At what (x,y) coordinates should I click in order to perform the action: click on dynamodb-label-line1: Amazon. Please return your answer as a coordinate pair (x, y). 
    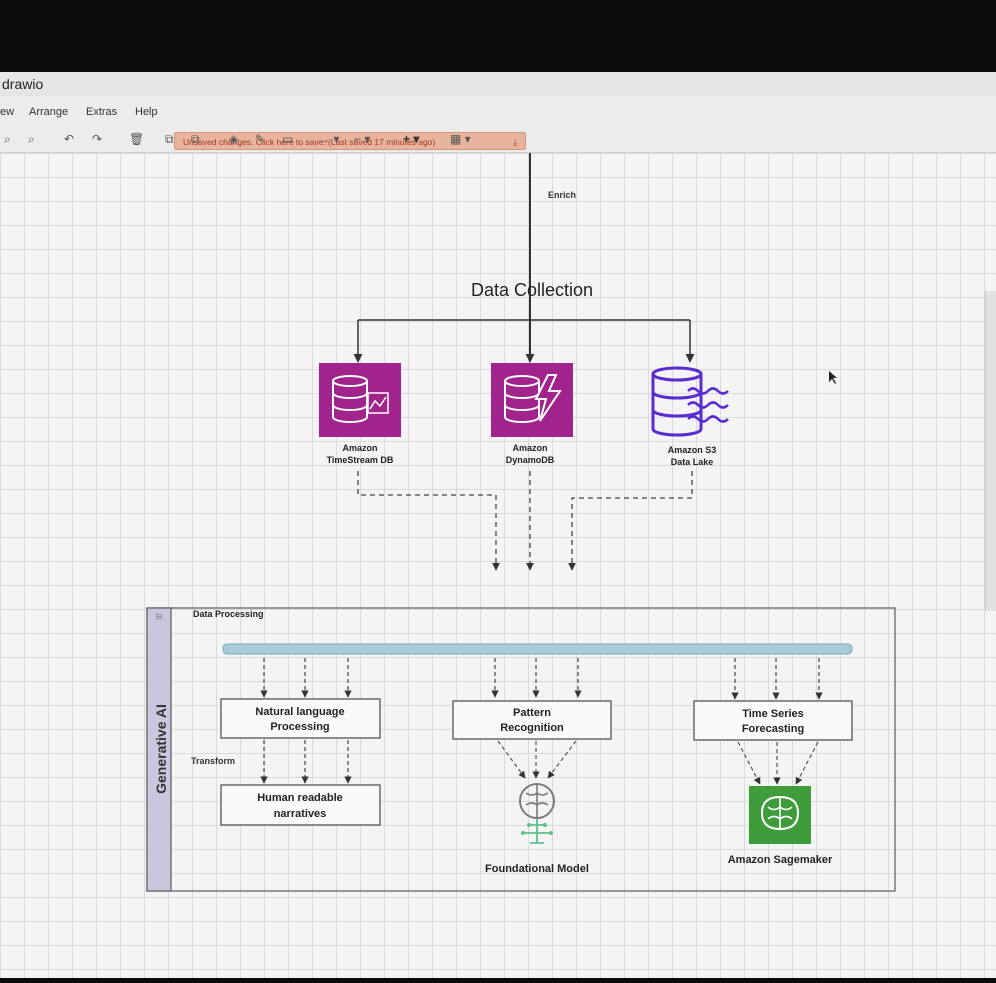
    Looking at the image, I should click on (529, 448).